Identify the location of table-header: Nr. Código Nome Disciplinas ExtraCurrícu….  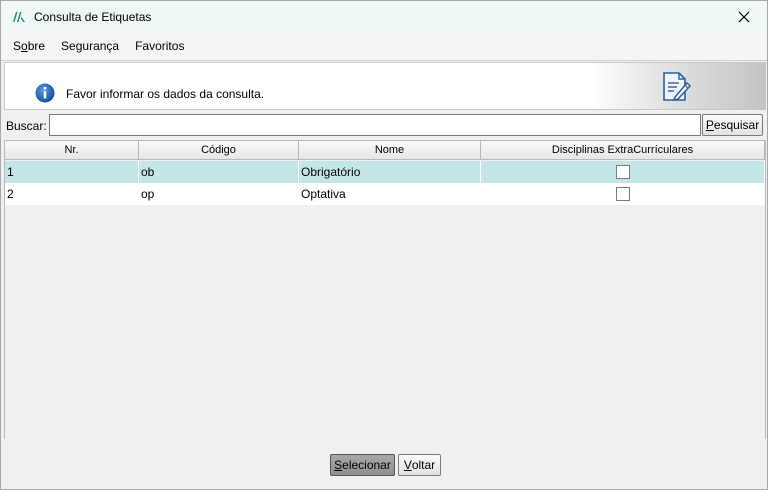
(385, 151).